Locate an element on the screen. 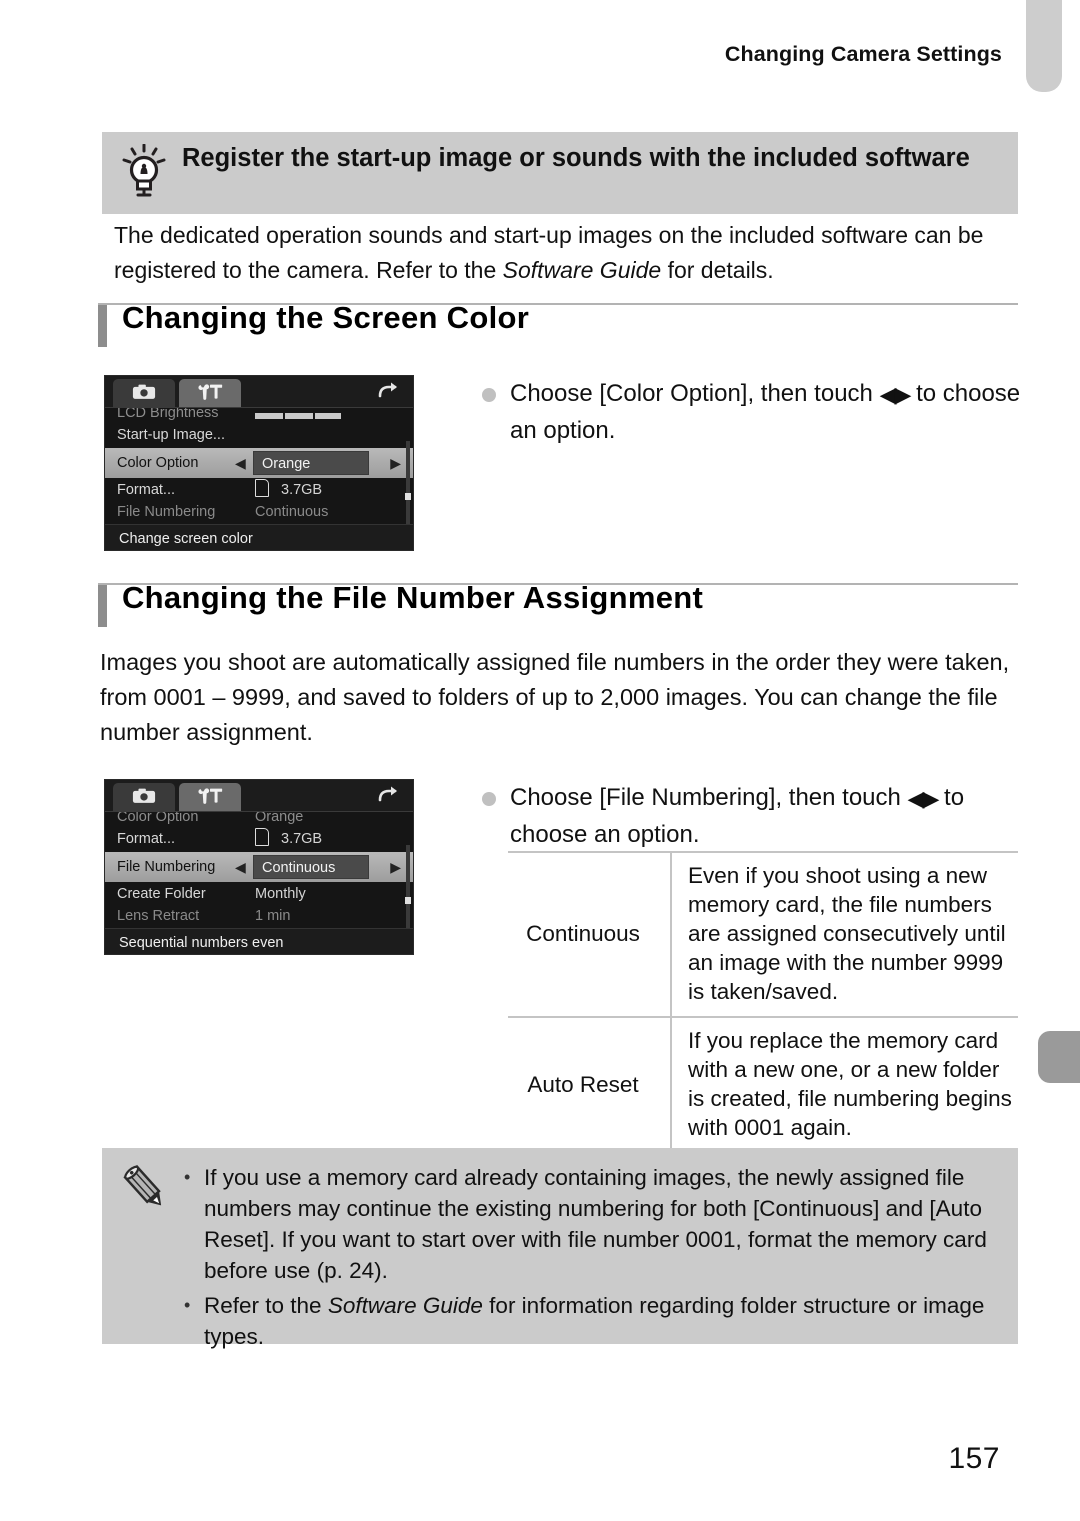 This screenshot has height=1521, width=1080. lcd-footer-hint: Change screen color is located at coordinates (259, 537).